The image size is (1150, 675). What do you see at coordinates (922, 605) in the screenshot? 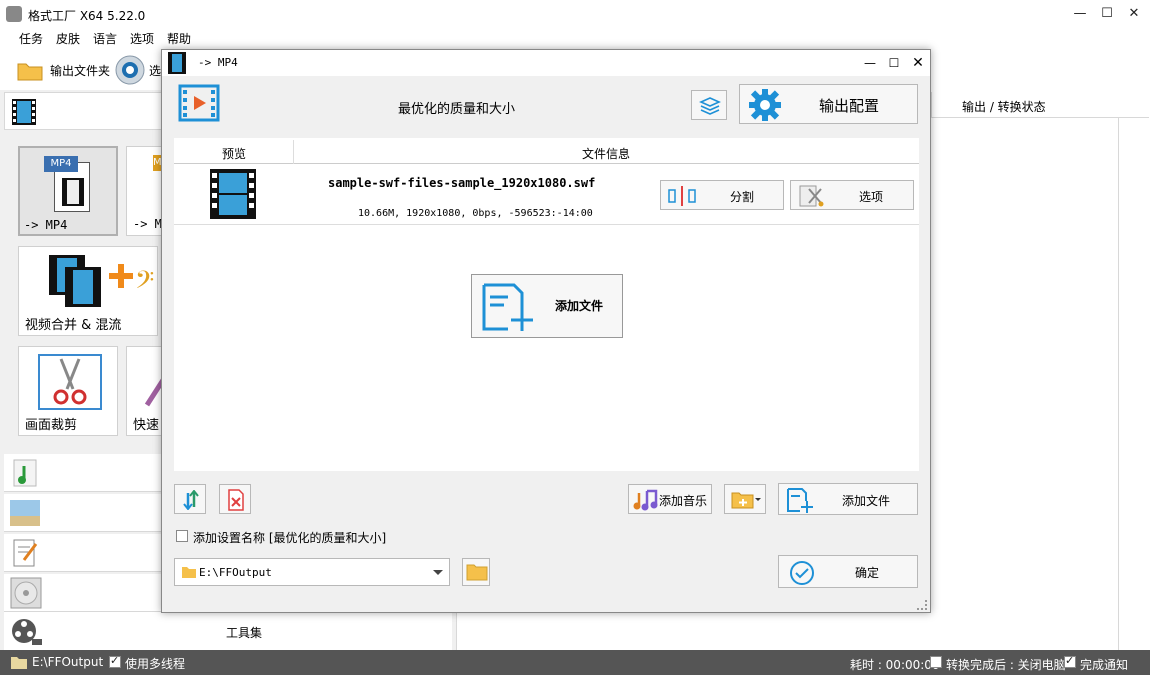
I see `resize-grip-icon` at bounding box center [922, 605].